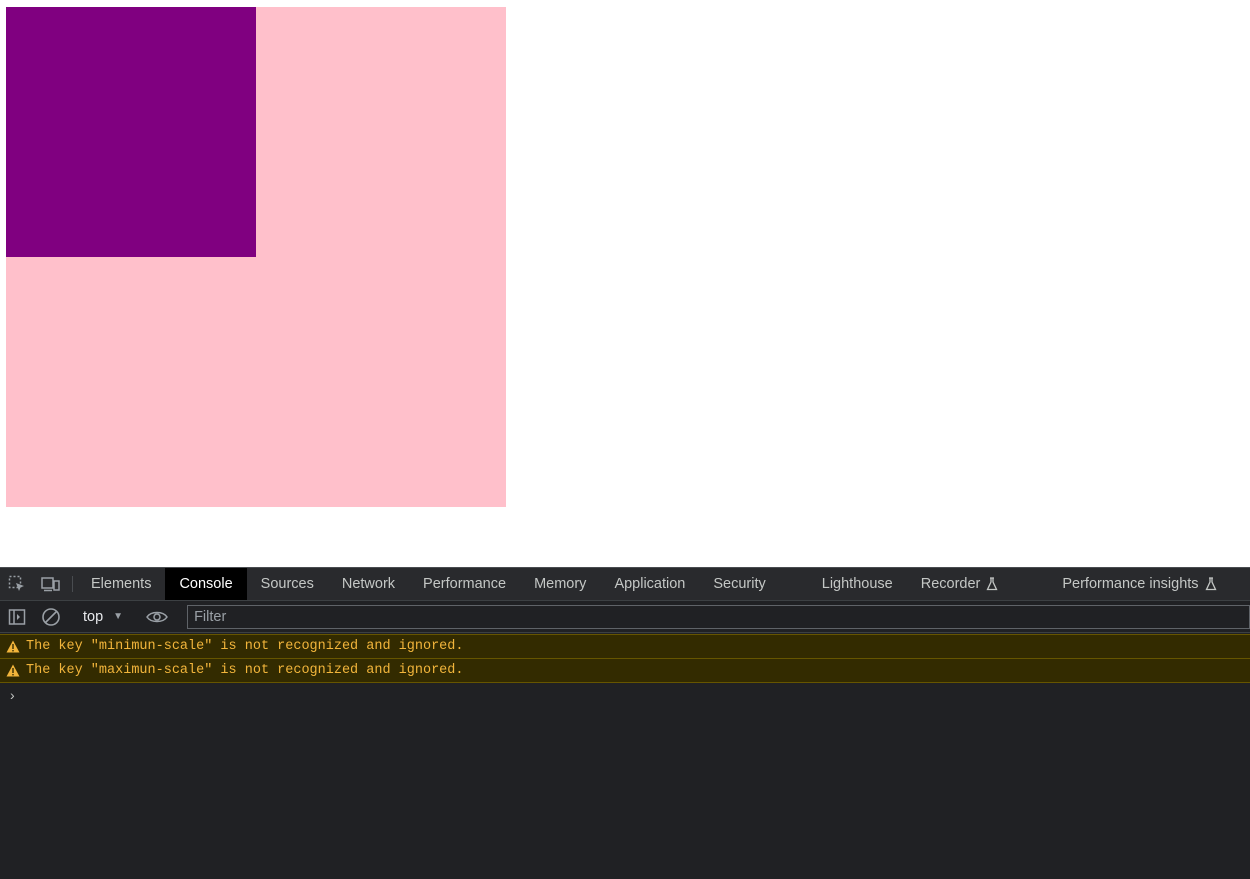 The image size is (1250, 879). What do you see at coordinates (17, 584) in the screenshot?
I see `inspect-element-icon` at bounding box center [17, 584].